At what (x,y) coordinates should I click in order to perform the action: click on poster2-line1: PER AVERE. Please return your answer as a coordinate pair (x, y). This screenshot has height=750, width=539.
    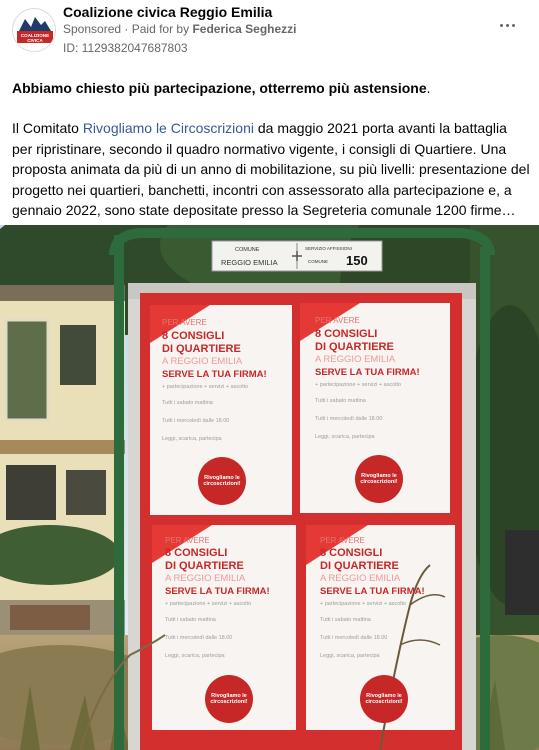
    Looking at the image, I should click on (337, 320).